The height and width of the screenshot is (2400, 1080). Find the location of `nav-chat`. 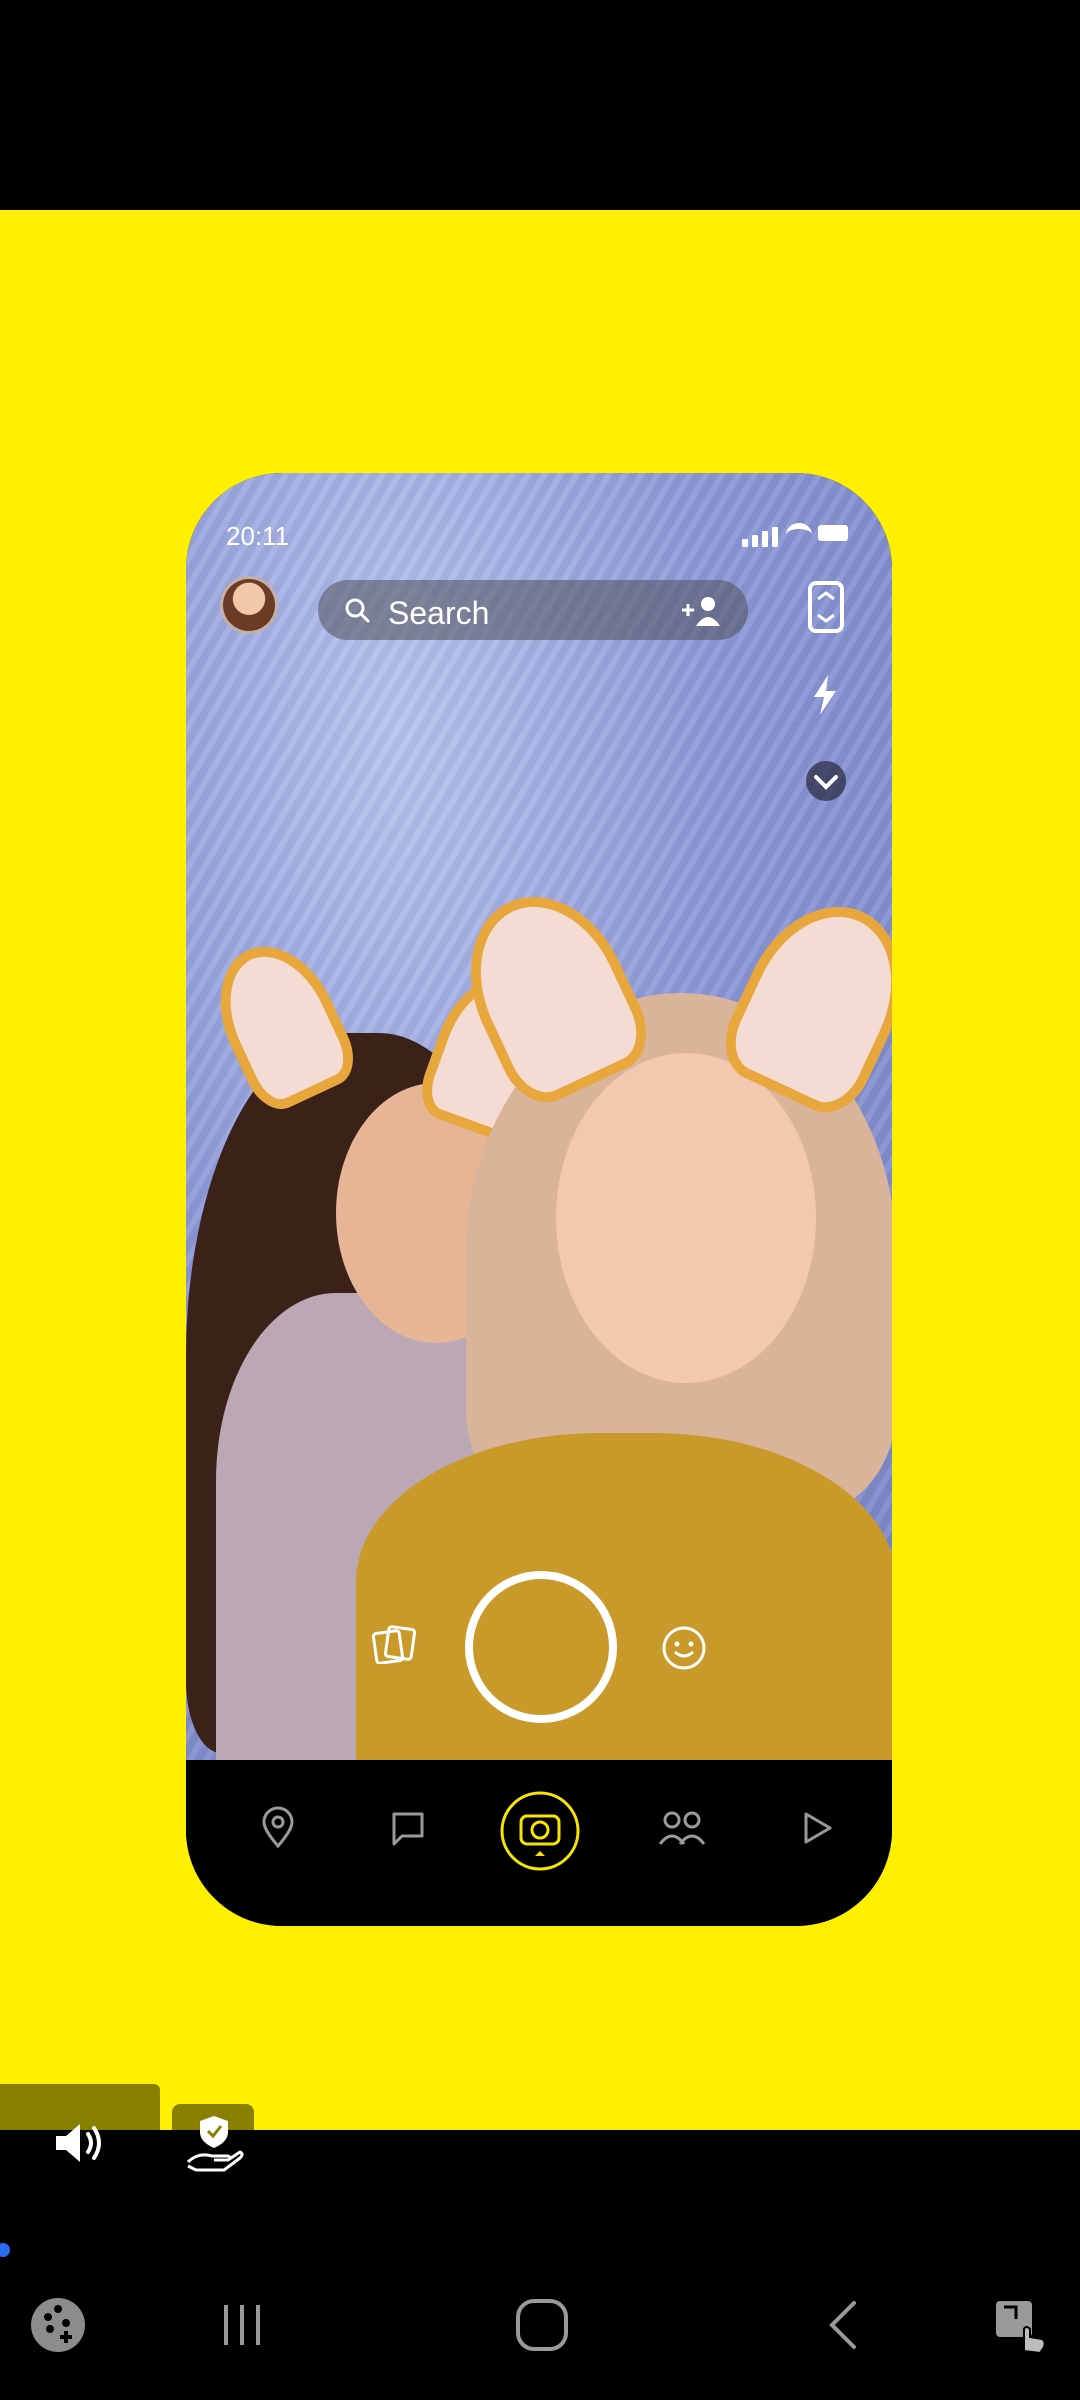

nav-chat is located at coordinates (408, 1828).